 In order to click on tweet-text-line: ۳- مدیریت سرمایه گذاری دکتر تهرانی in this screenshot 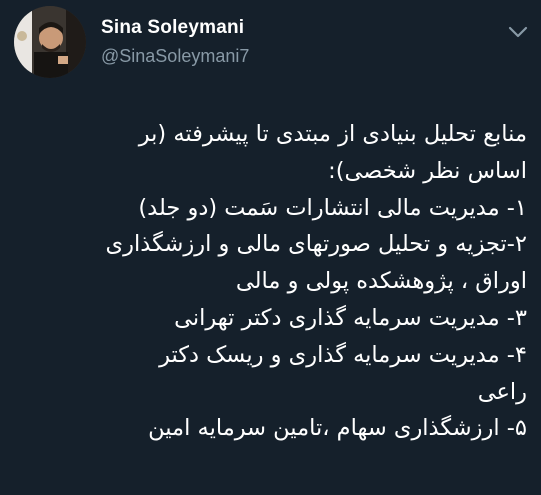, I will do `click(350, 317)`.